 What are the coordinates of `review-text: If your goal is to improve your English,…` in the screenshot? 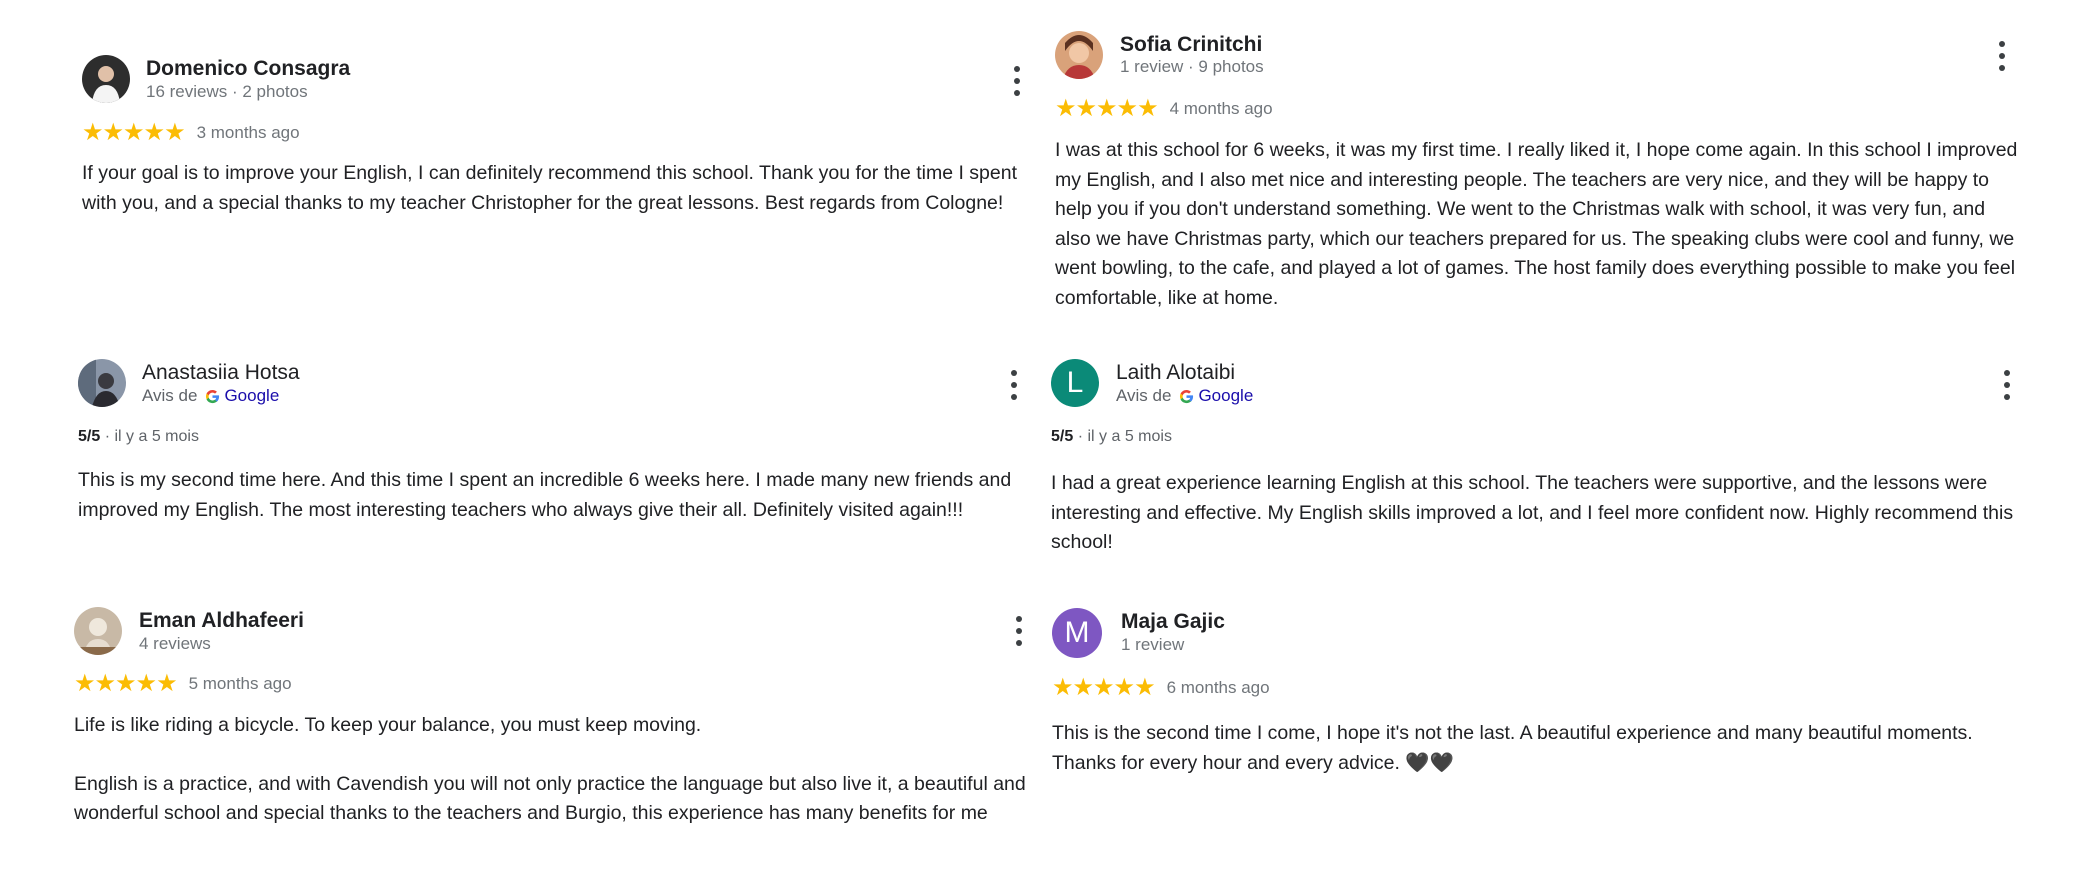 It's located at (550, 188).